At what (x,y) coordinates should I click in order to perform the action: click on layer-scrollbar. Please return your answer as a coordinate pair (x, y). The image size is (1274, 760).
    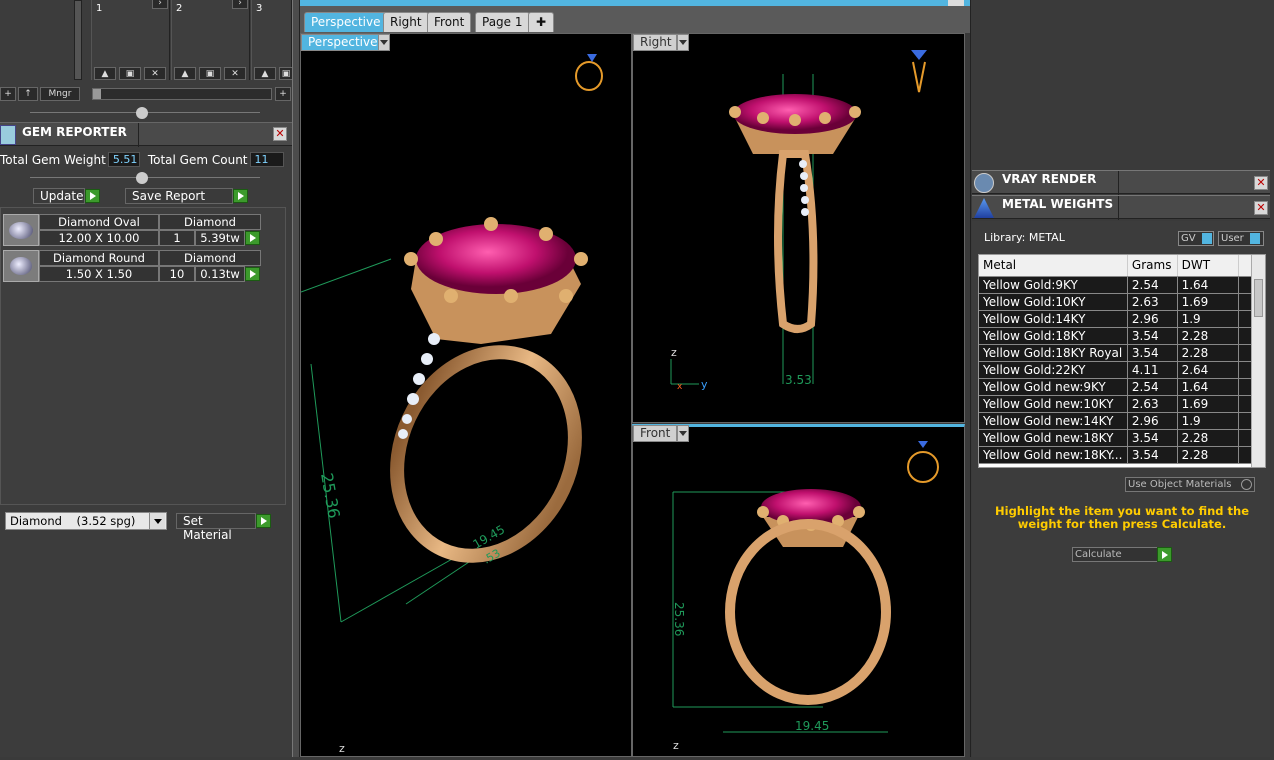
    Looking at the image, I should click on (78, 40).